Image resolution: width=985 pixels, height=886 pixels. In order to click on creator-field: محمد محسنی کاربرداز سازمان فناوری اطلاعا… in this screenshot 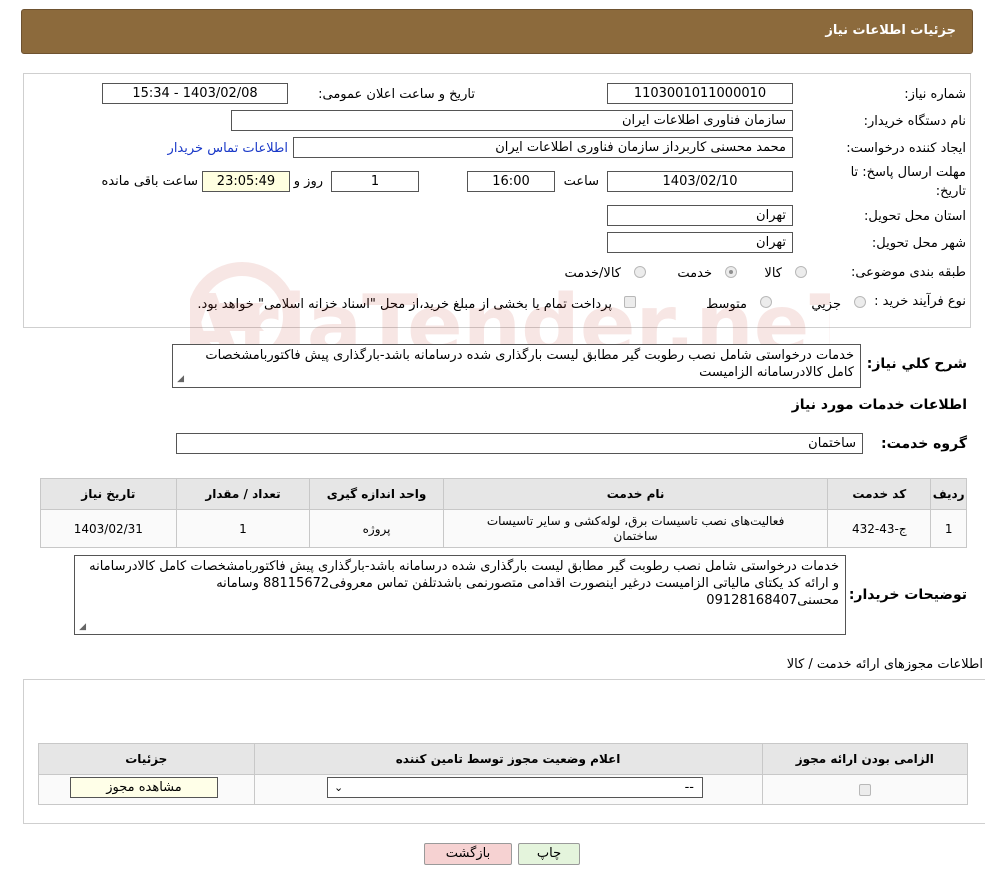, I will do `click(543, 147)`.